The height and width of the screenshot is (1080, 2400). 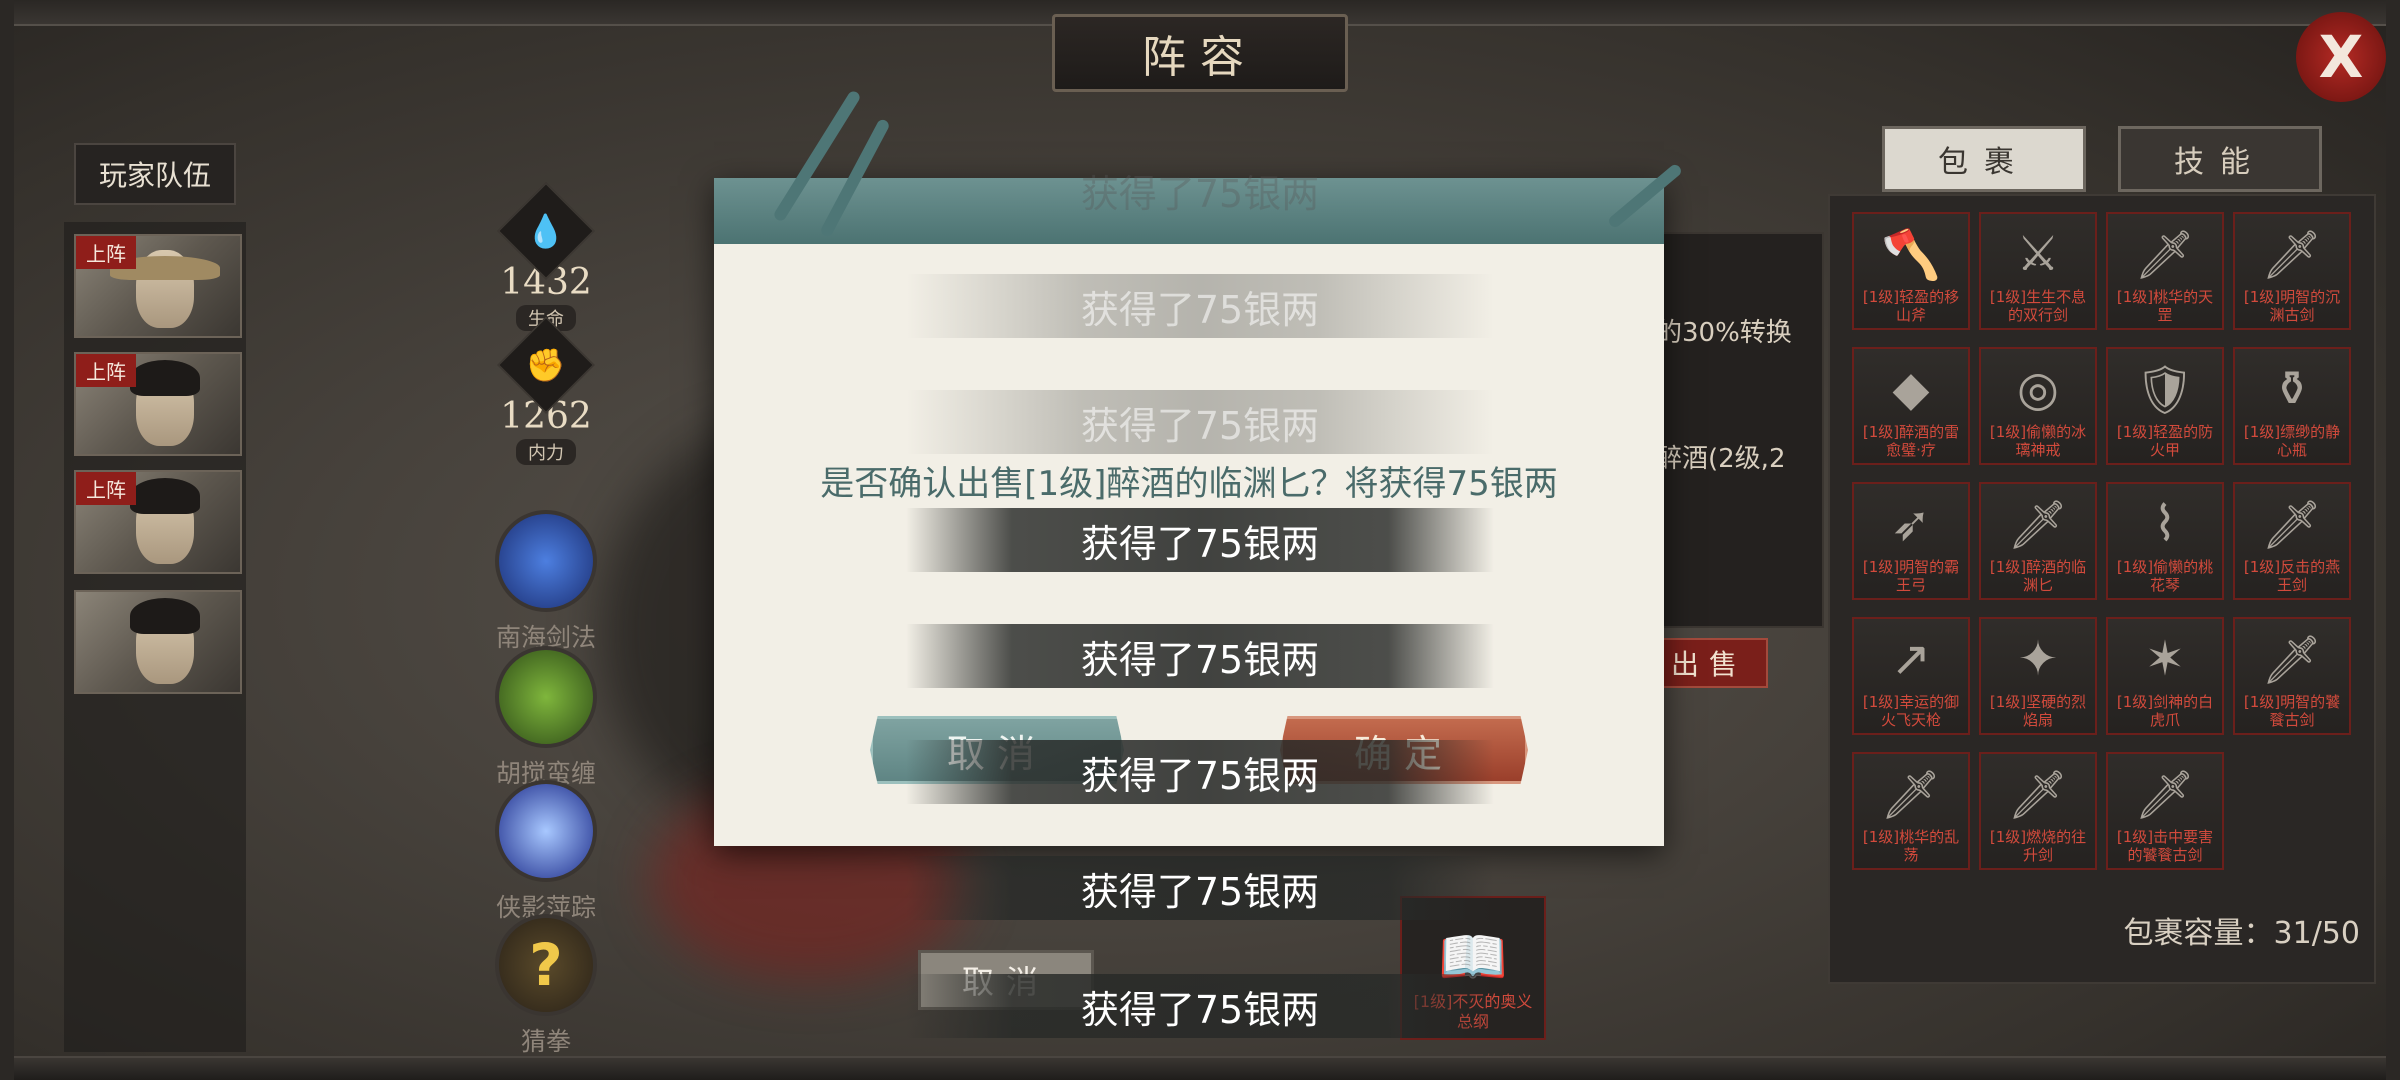 I want to click on item-name: [1级]轻盈的防火甲, so click(x=2165, y=441).